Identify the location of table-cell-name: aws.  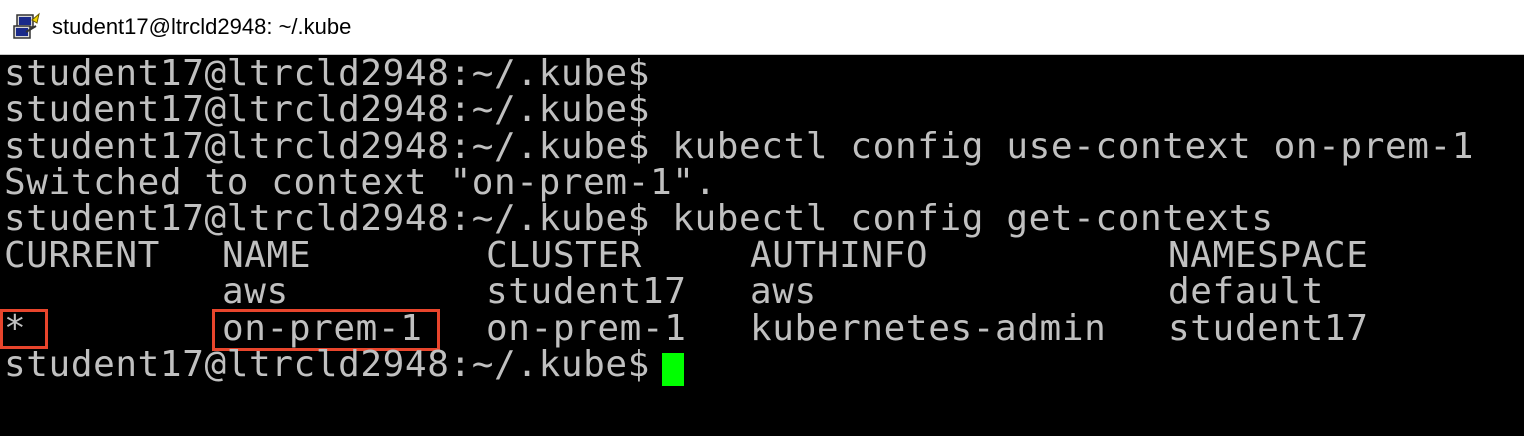
(255, 291).